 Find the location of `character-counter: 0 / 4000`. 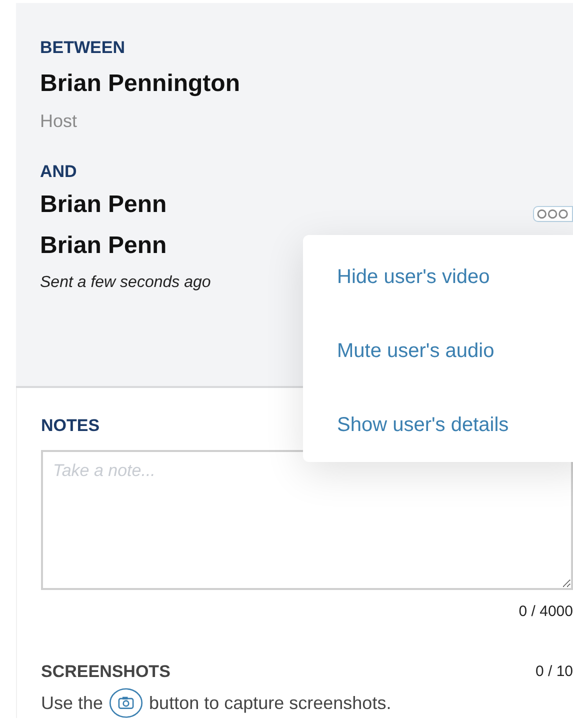

character-counter: 0 / 4000 is located at coordinates (545, 612).